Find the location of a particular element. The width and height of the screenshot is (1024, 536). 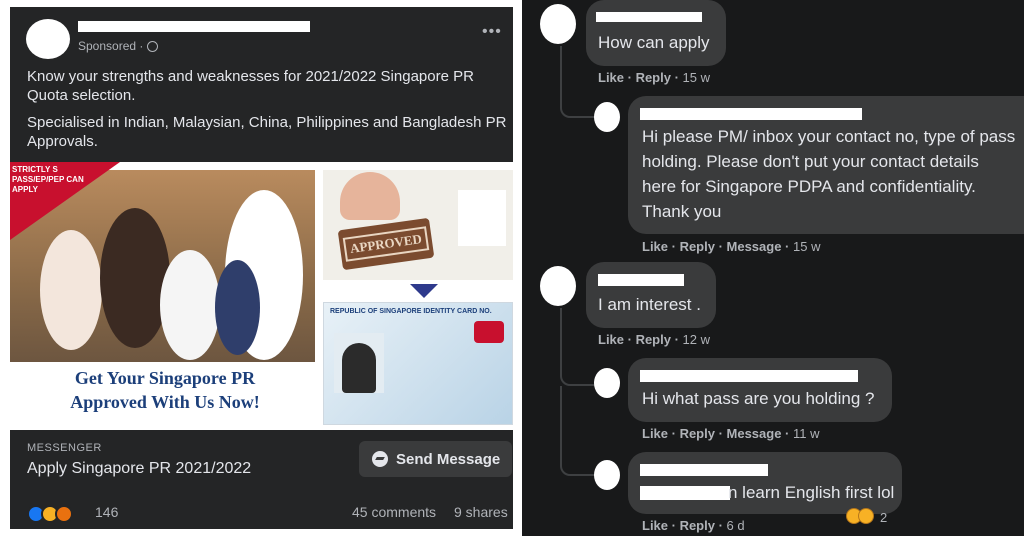

comment-bubble: I am interest . is located at coordinates (651, 295).